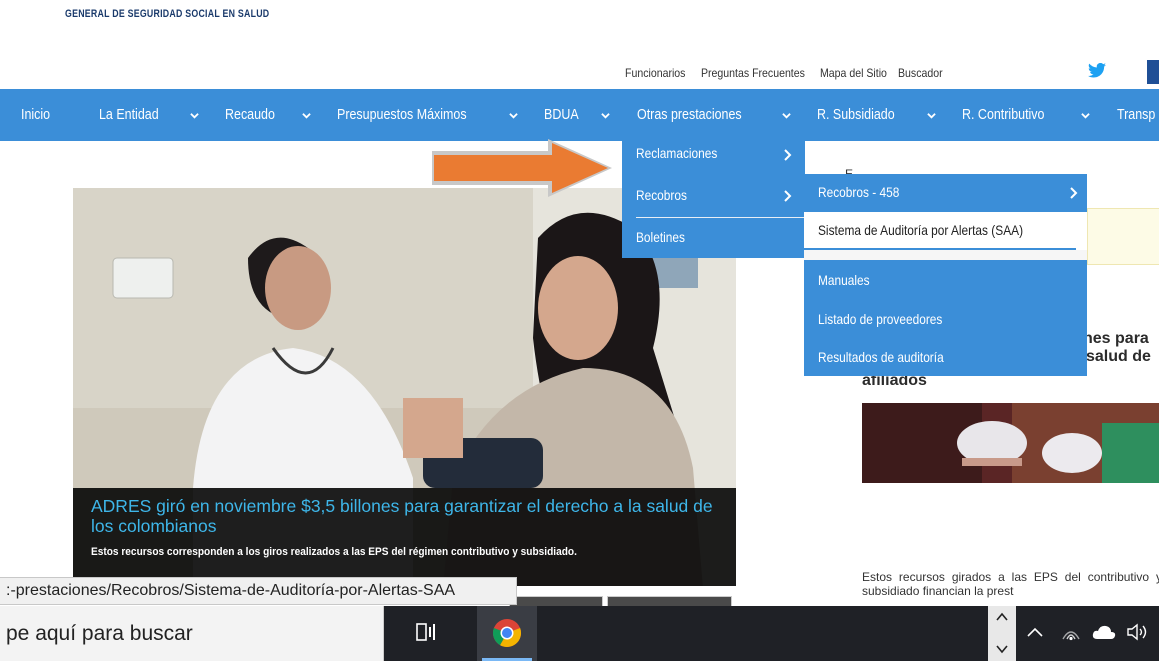 The image size is (1159, 661). What do you see at coordinates (720, 217) in the screenshot?
I see `dropdown-divider` at bounding box center [720, 217].